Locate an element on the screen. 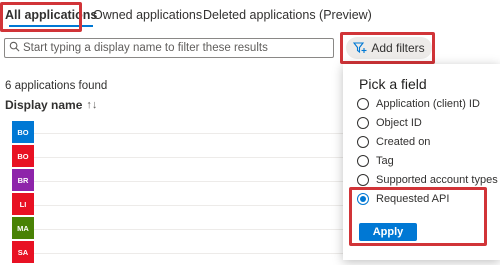 The width and height of the screenshot is (500, 265). radio-option: Requested API is located at coordinates (403, 199).